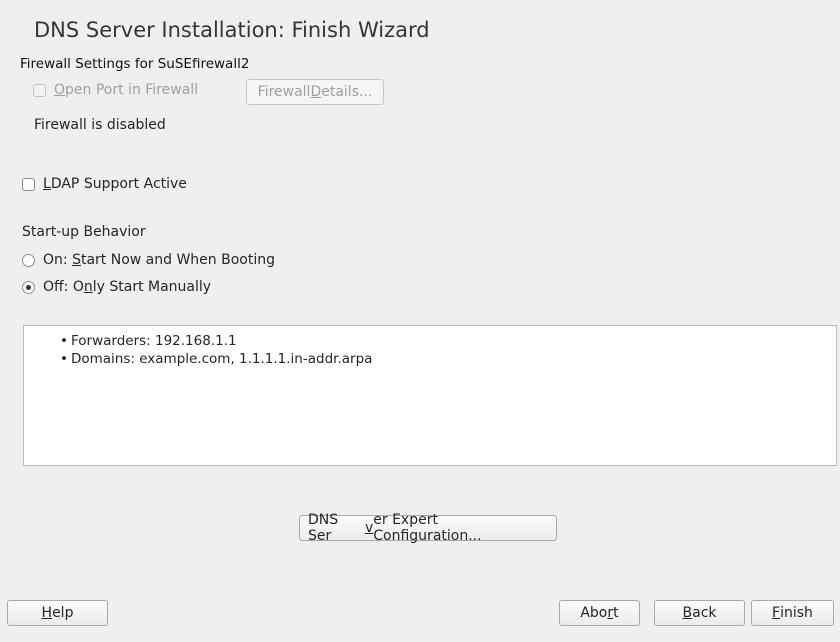 This screenshot has width=840, height=642. Describe the element at coordinates (126, 90) in the screenshot. I see `open-port-label: Open Port in Firewall` at that location.